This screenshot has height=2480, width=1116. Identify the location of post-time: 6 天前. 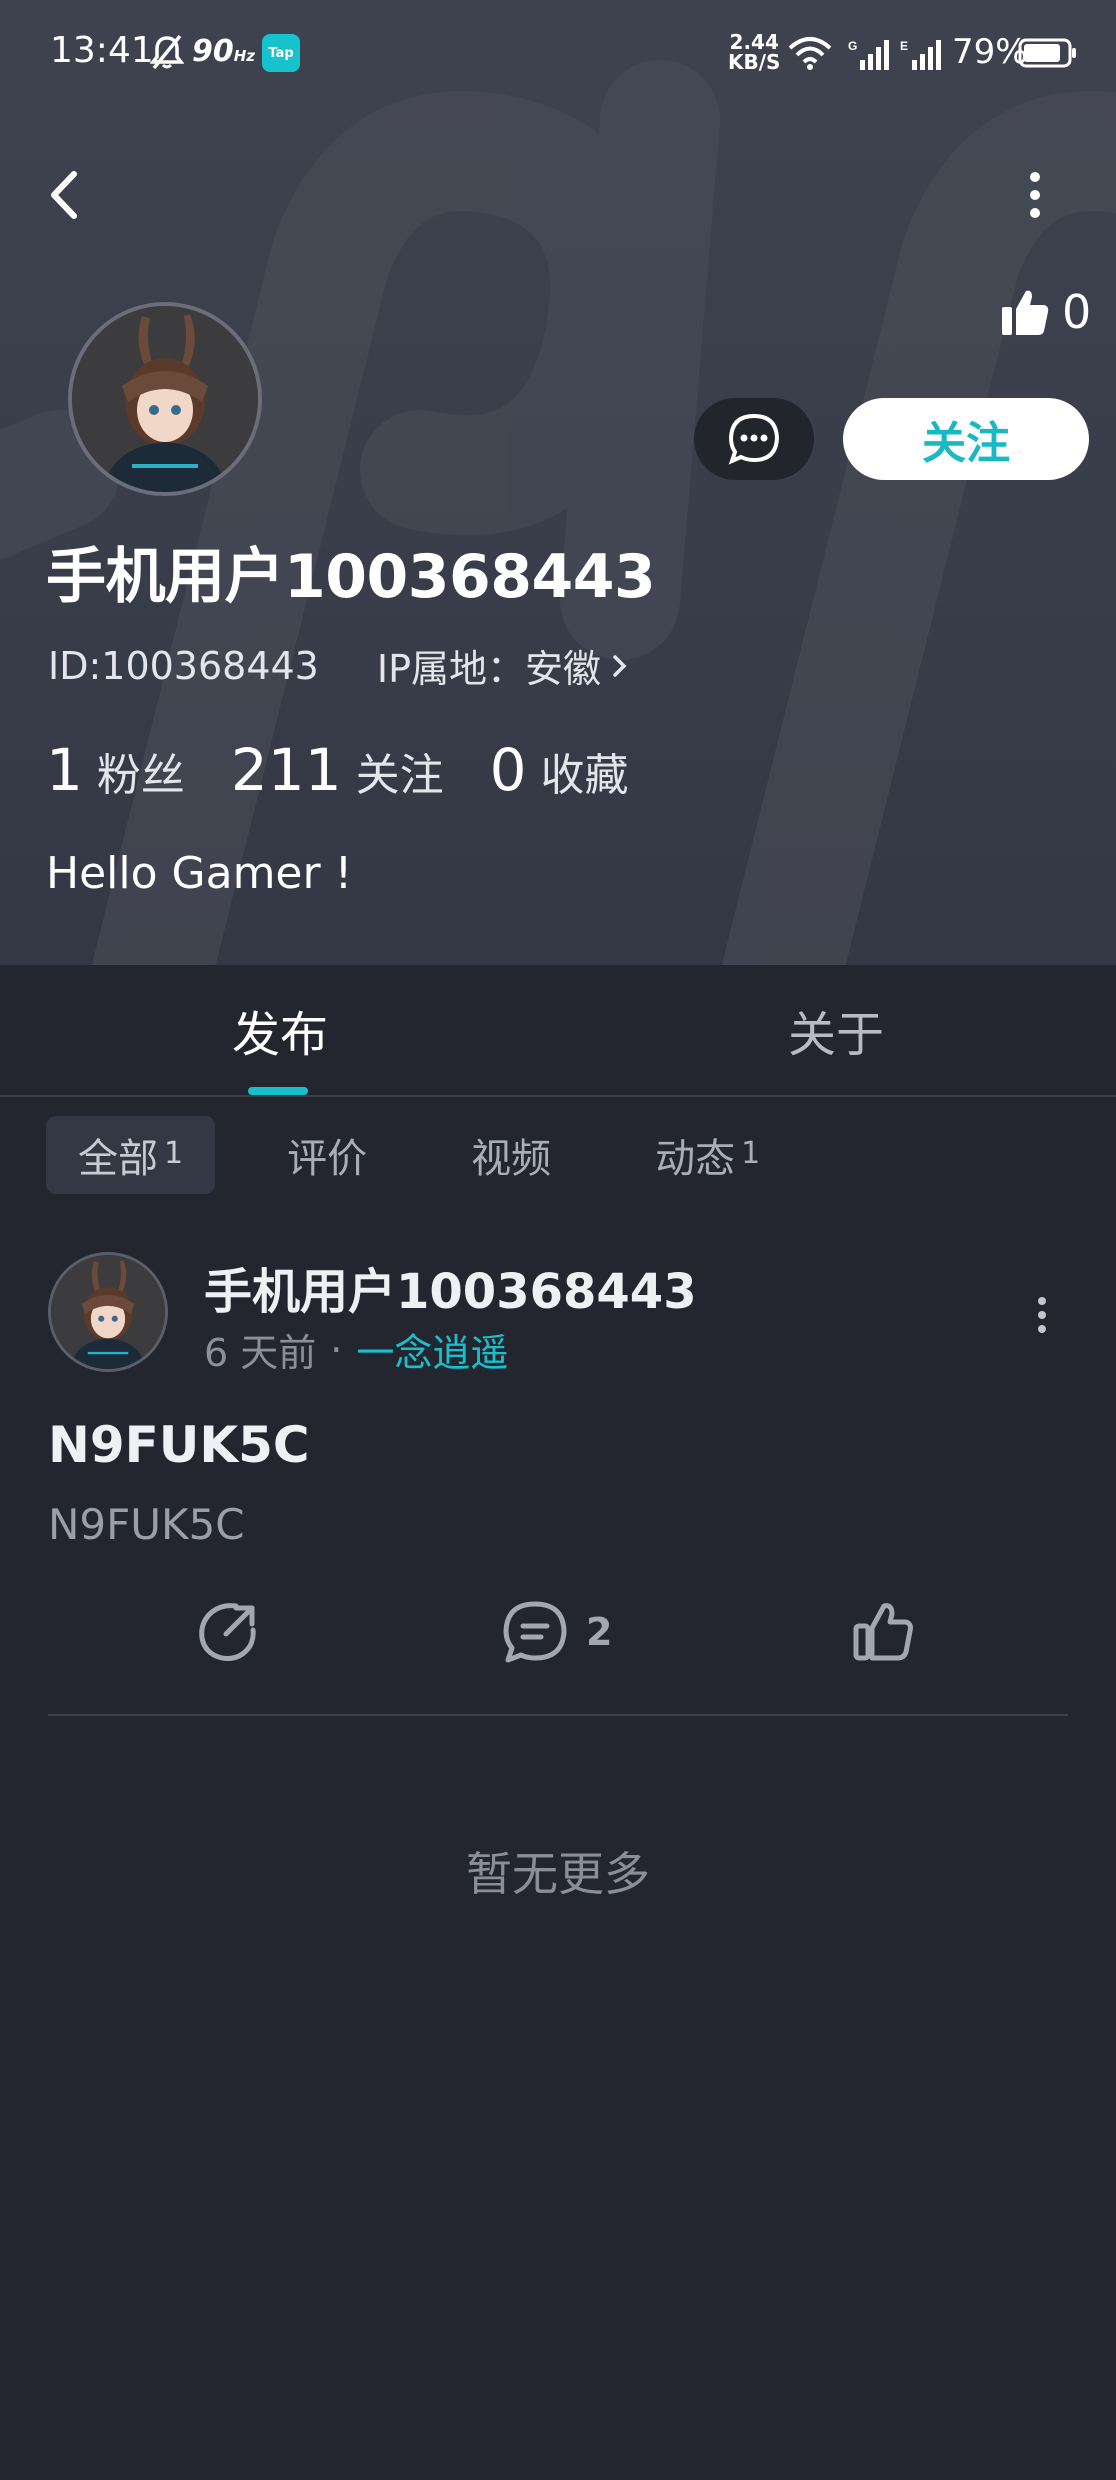
(260, 1353).